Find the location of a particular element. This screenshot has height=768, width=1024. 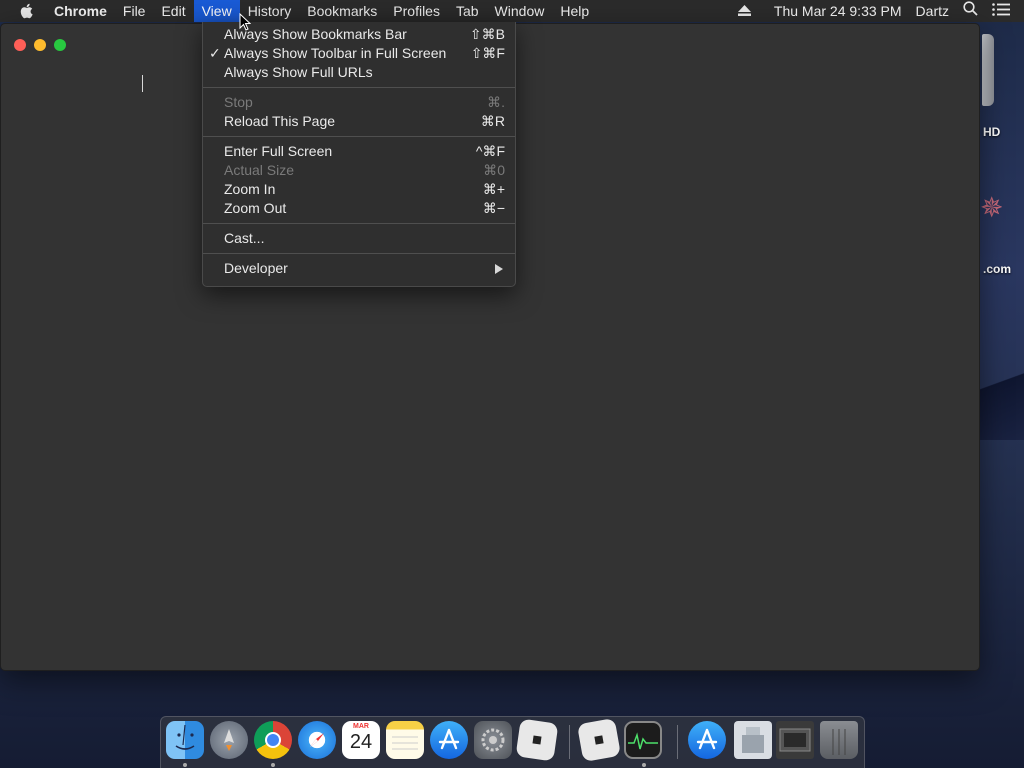

menu-item-shortcut: ⌘0 is located at coordinates (494, 170).